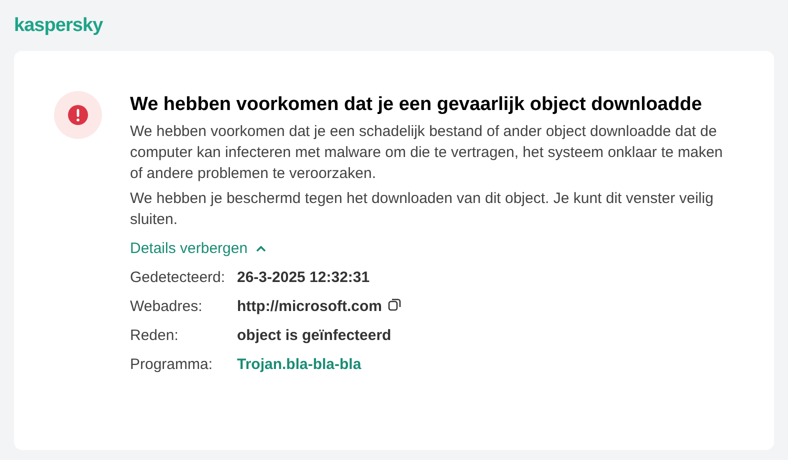 The height and width of the screenshot is (460, 788). I want to click on detail-value: 26-3-2025 12:32:31, so click(303, 278).